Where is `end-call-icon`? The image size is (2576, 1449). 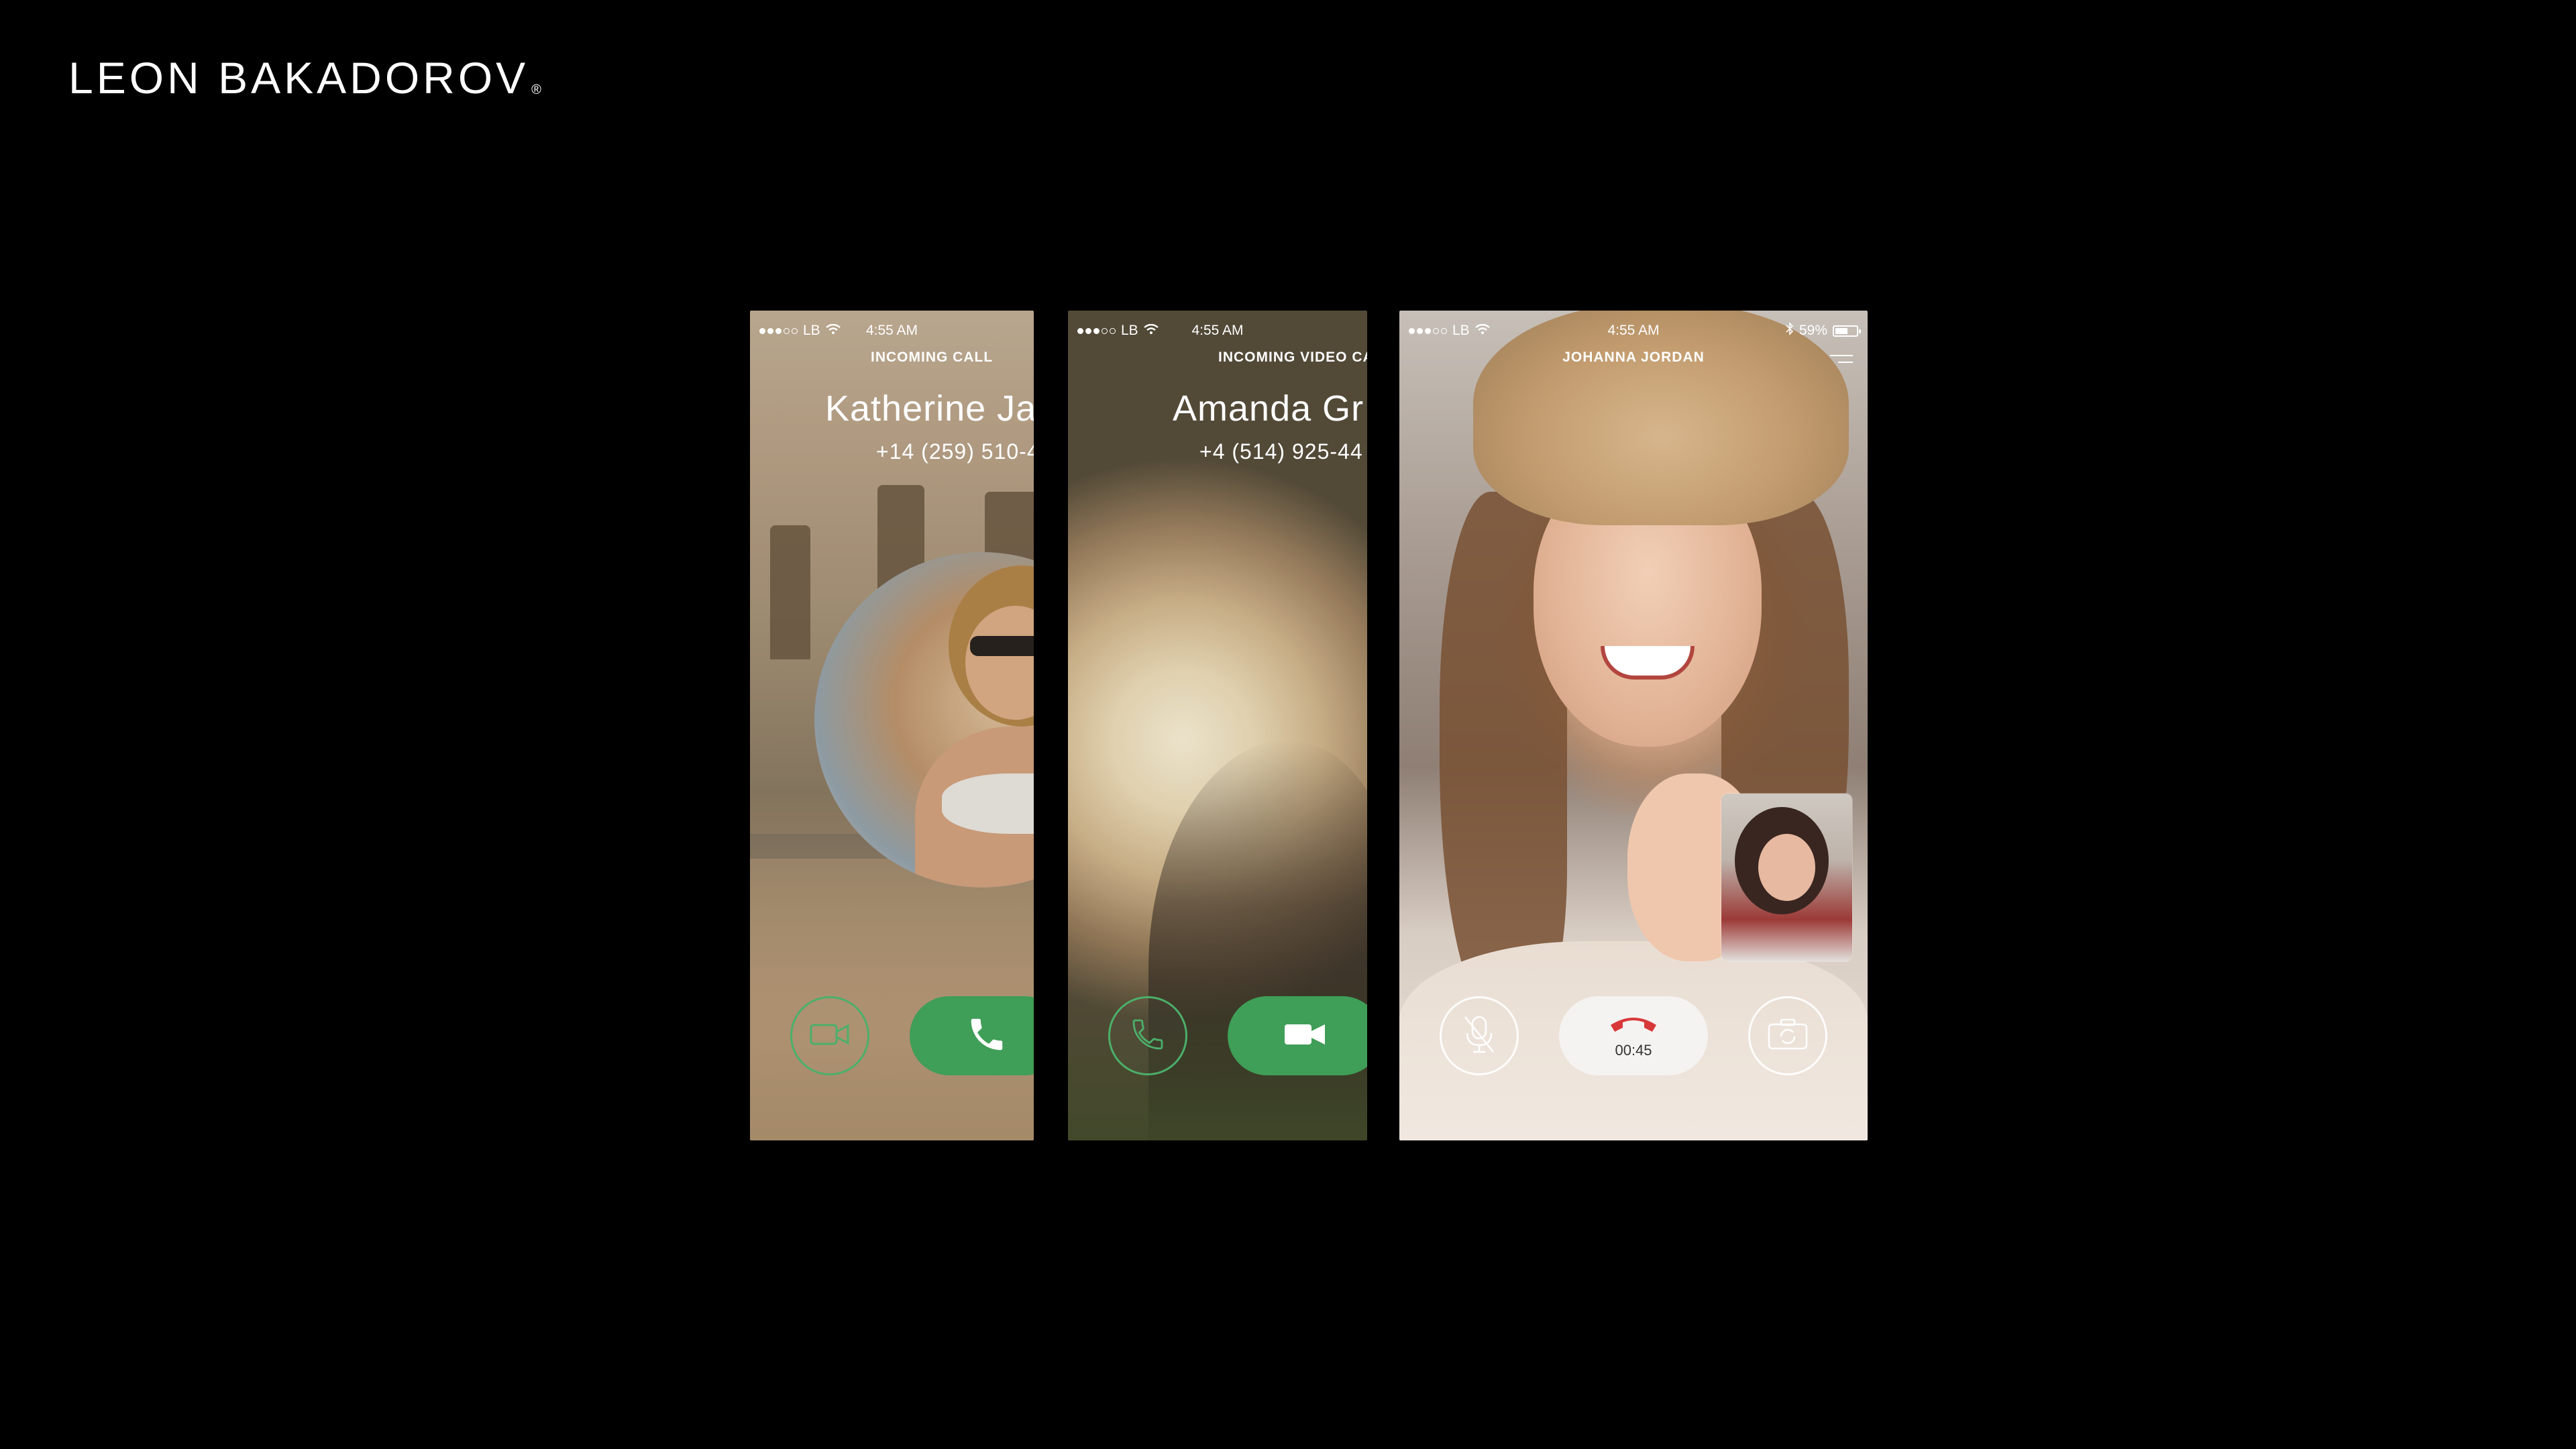
end-call-icon is located at coordinates (1633, 1025).